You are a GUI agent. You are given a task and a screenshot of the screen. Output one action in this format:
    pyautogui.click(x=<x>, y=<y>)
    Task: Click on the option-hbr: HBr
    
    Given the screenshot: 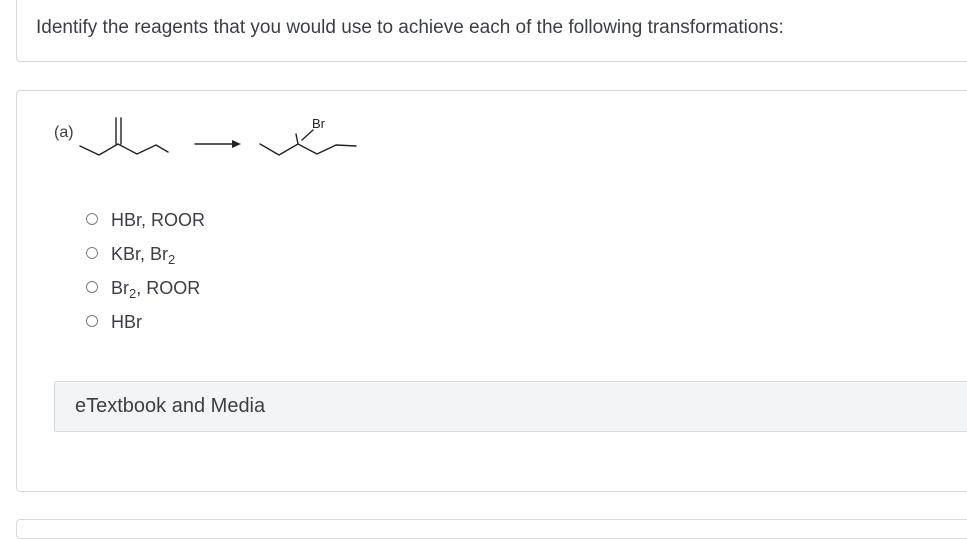 What is the action you would take?
    pyautogui.click(x=145, y=322)
    